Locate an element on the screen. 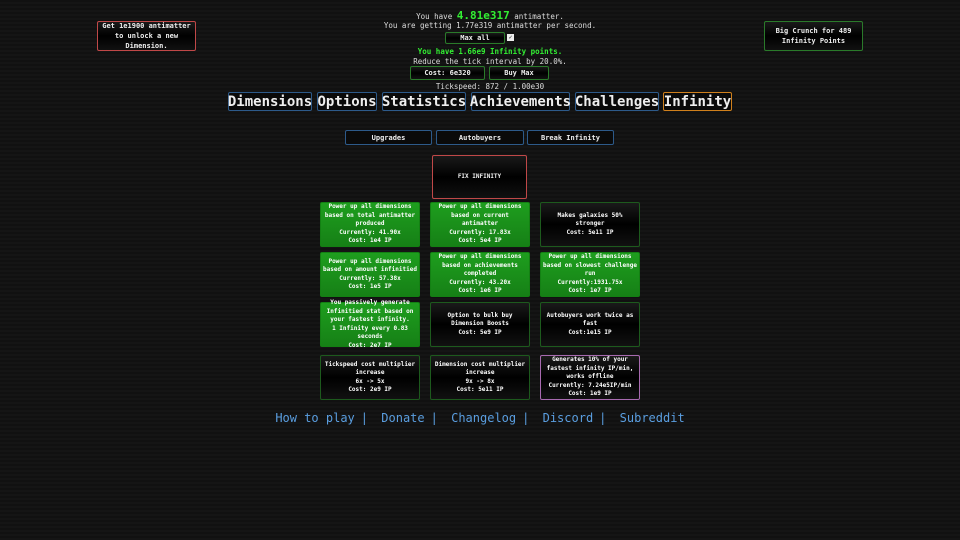 The image size is (960, 540). infinity-points: You have 1.66e9 Infinity points. is located at coordinates (490, 51).